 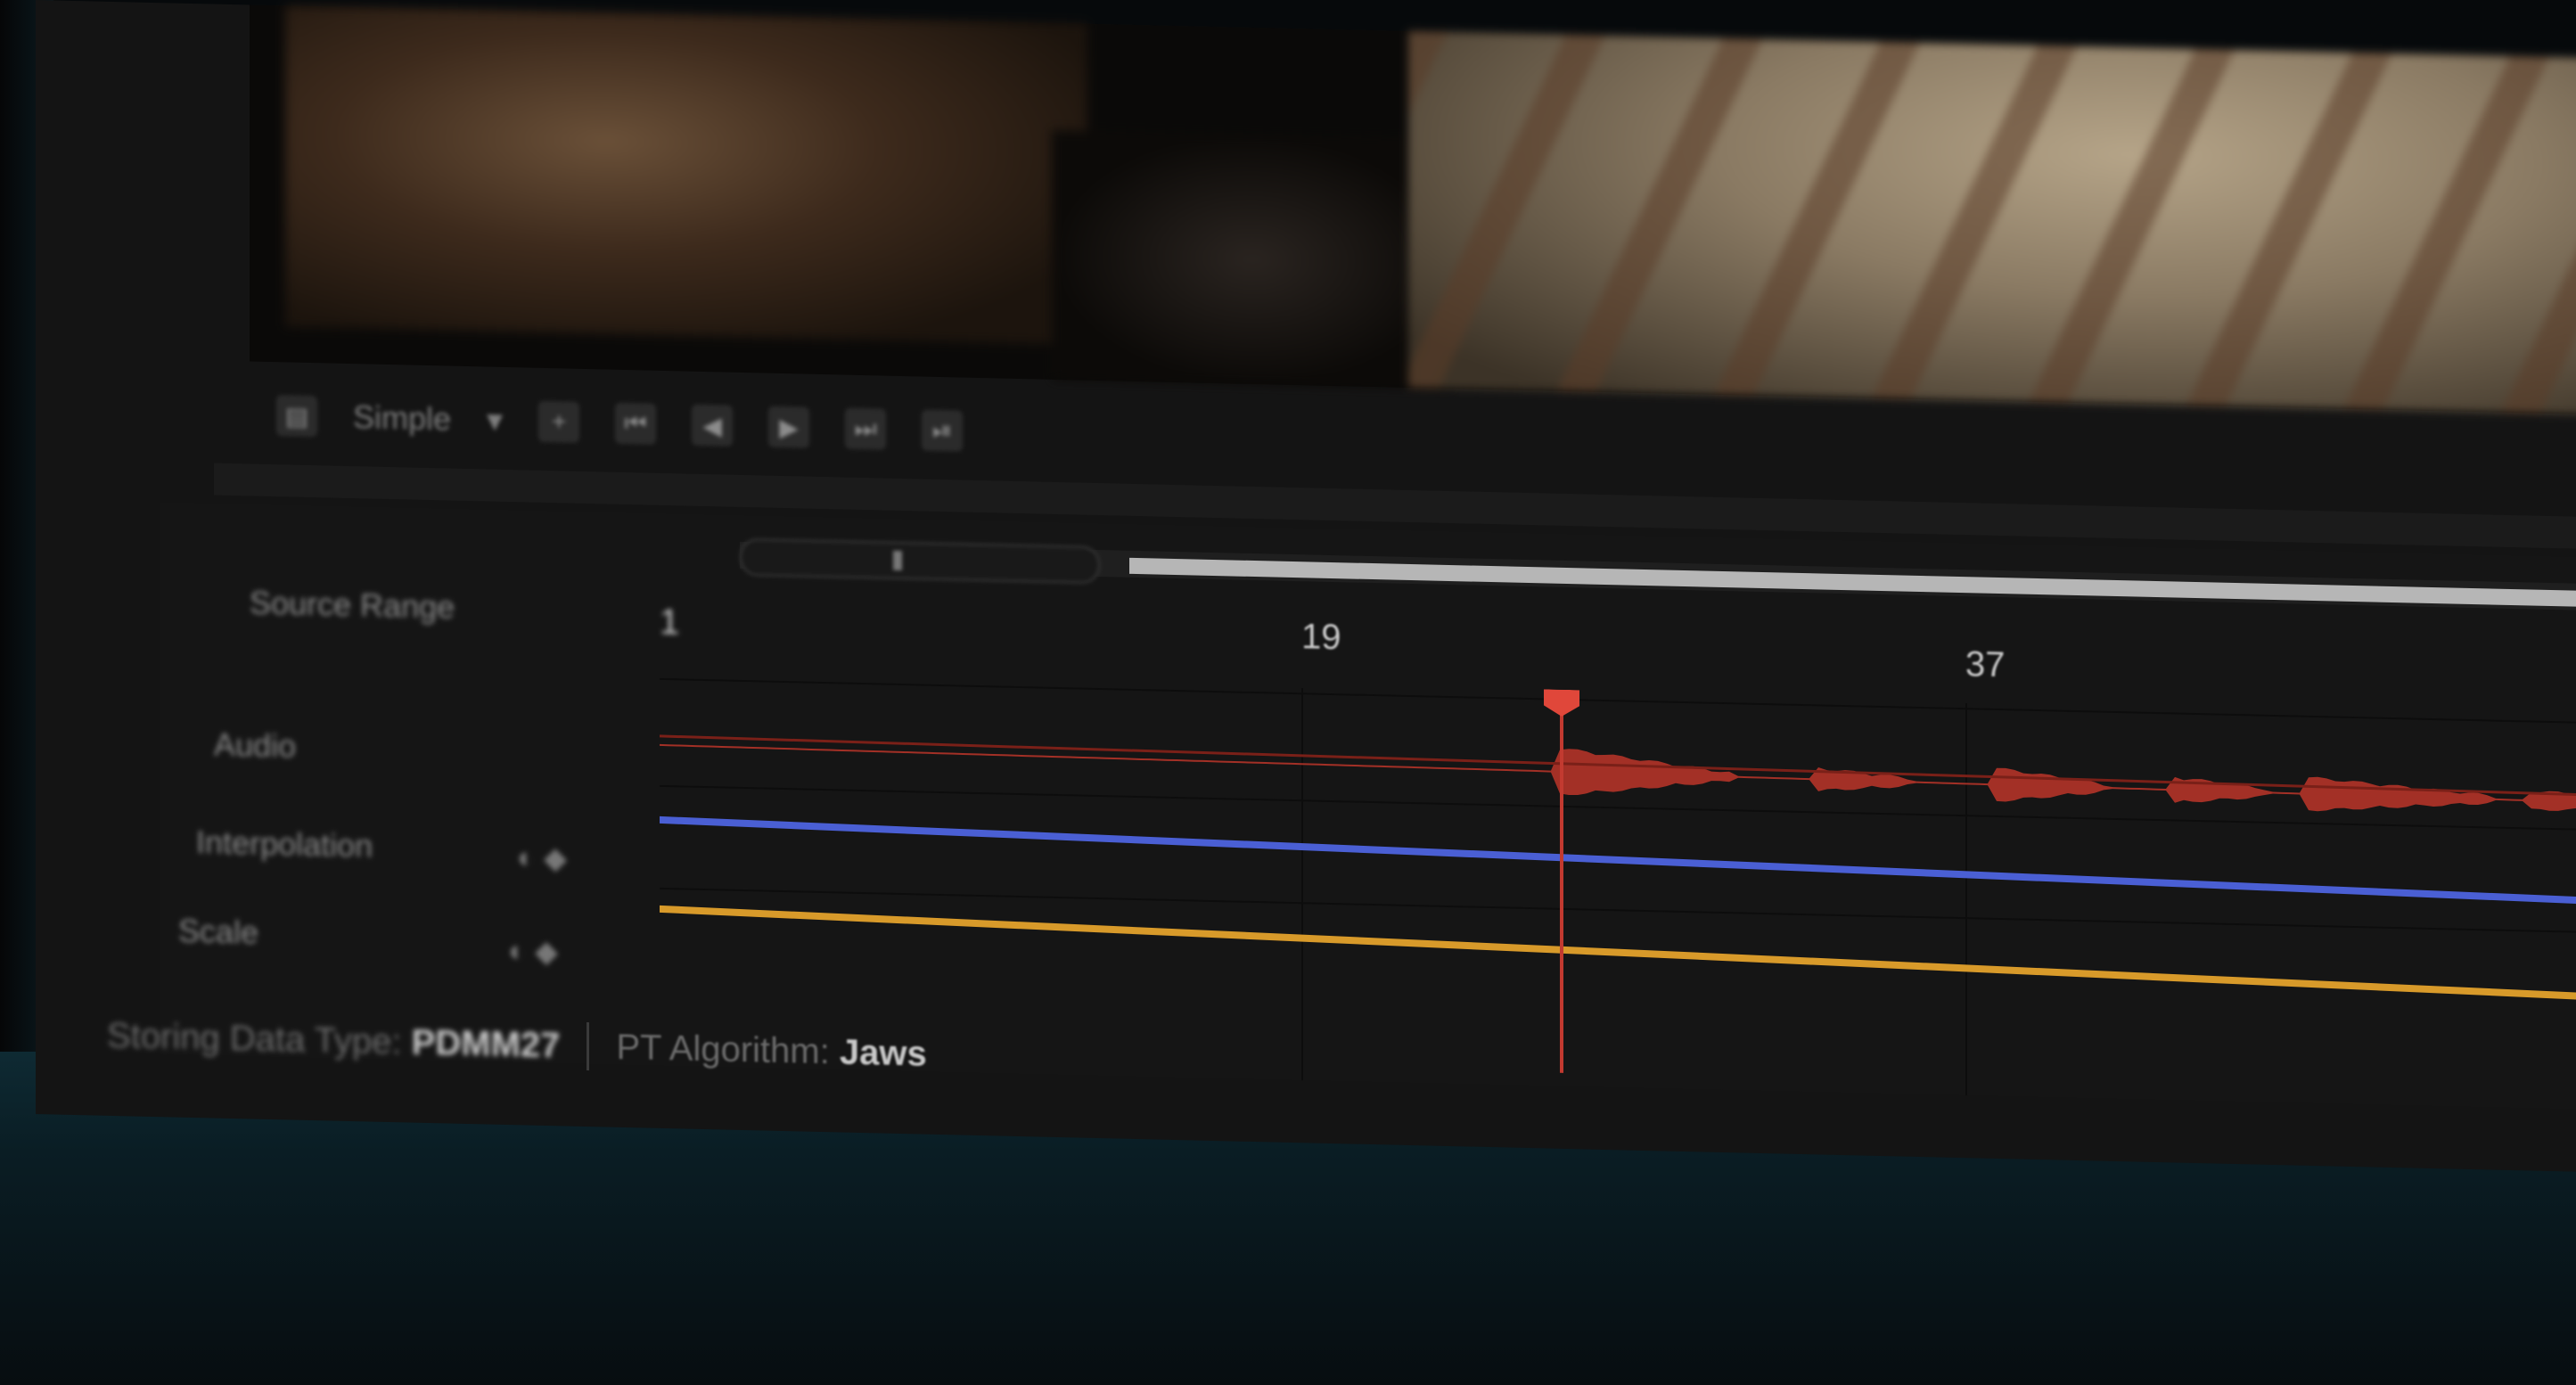 What do you see at coordinates (1986, 664) in the screenshot?
I see `ruler-label: 37` at bounding box center [1986, 664].